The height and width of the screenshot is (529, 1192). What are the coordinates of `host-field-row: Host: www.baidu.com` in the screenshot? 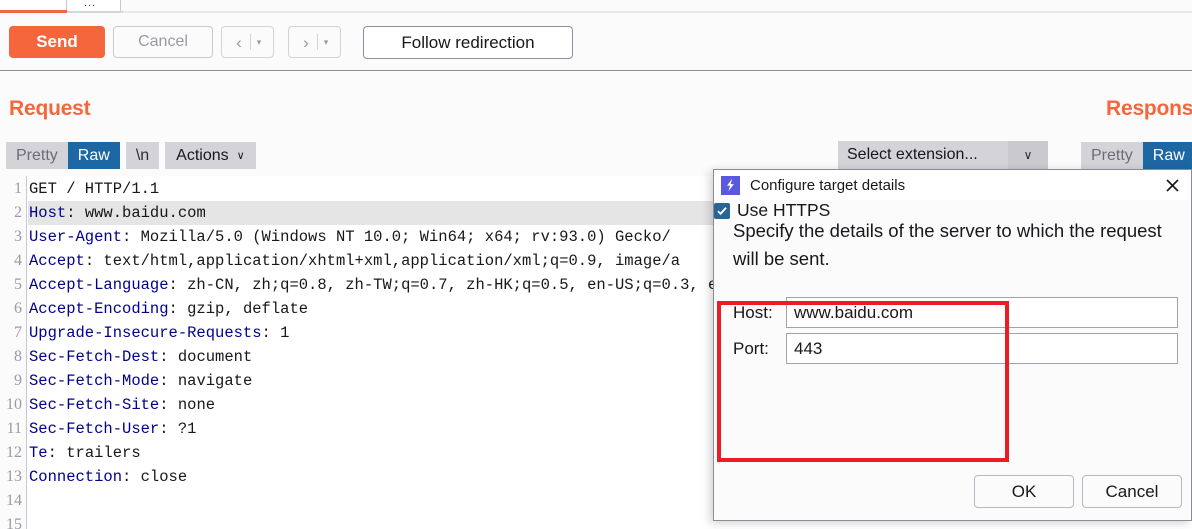 It's located at (955, 312).